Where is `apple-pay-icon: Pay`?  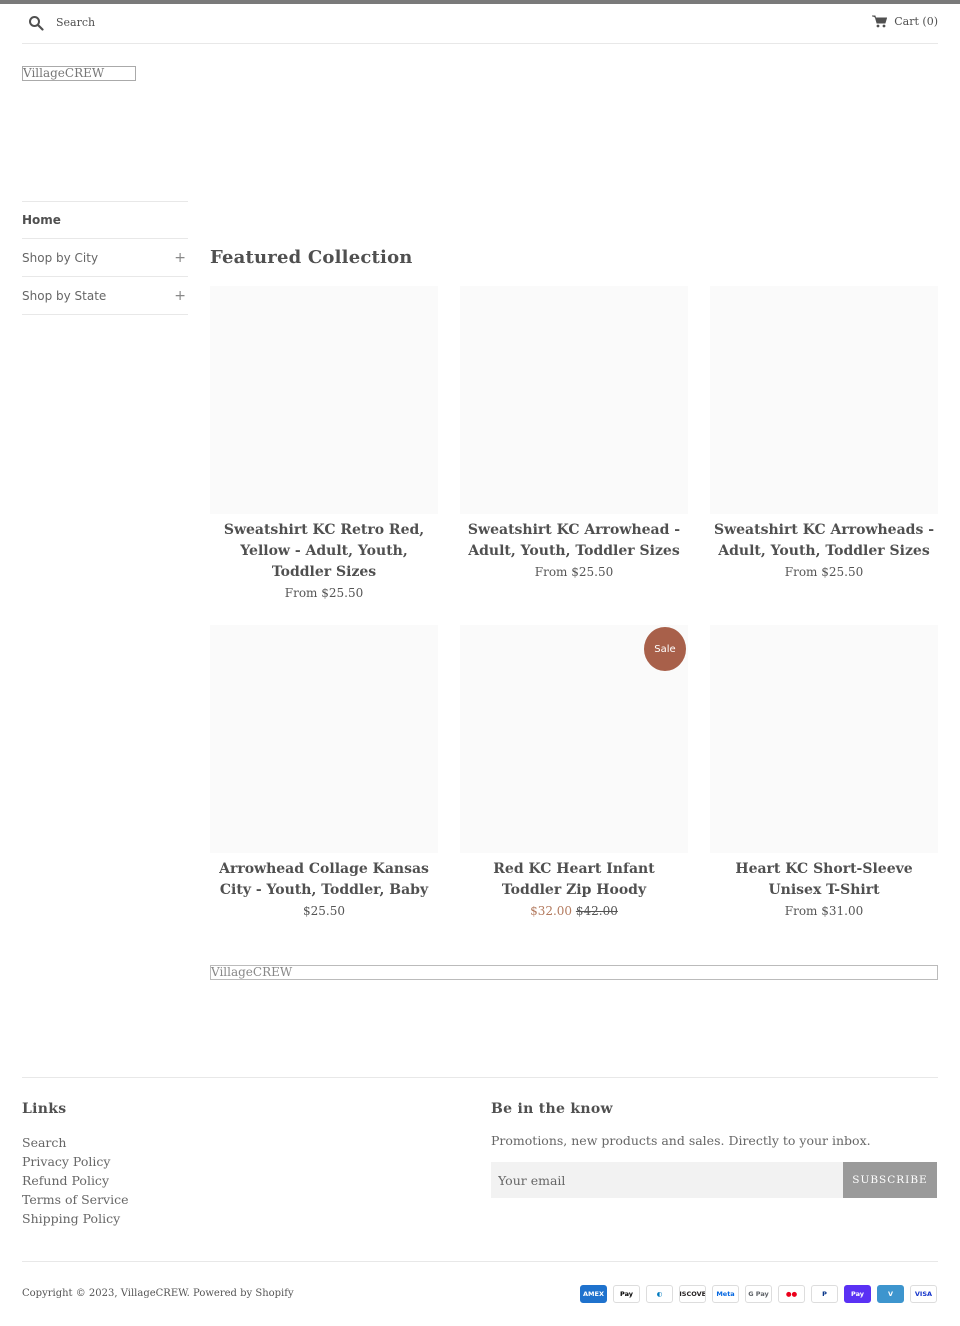 apple-pay-icon: Pay is located at coordinates (626, 1294).